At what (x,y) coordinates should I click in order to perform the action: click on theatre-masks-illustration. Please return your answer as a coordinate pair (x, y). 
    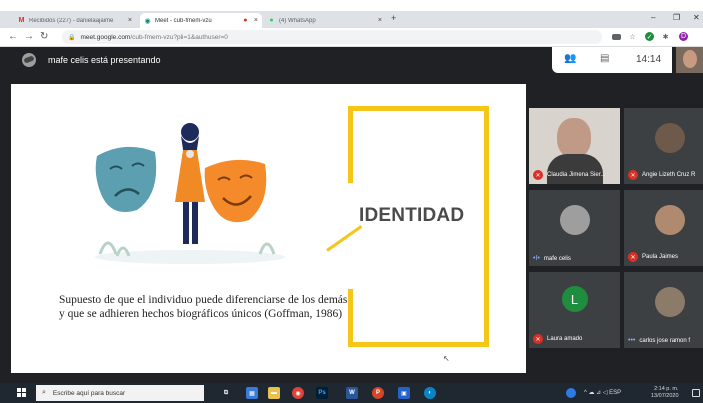
    Looking at the image, I should click on (190, 193).